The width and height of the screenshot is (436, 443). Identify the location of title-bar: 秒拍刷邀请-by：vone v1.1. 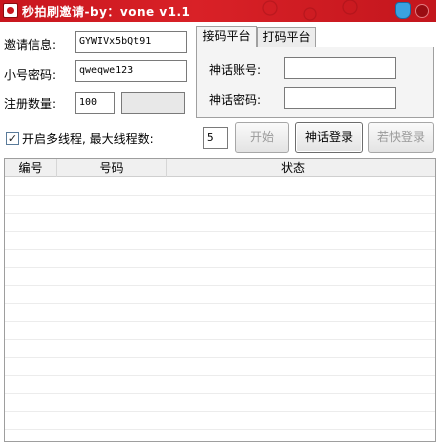
(218, 11).